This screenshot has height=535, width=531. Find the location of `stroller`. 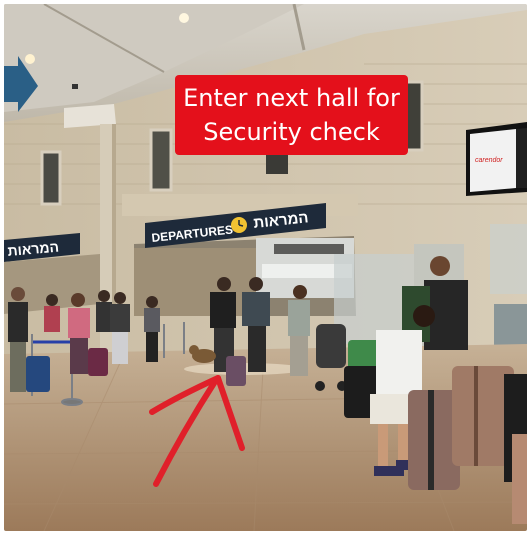

stroller is located at coordinates (331, 346).